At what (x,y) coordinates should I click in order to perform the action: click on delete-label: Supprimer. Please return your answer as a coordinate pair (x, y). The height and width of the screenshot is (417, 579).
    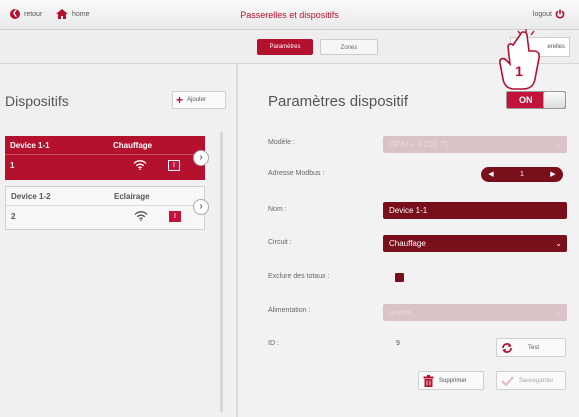
    Looking at the image, I should click on (453, 380).